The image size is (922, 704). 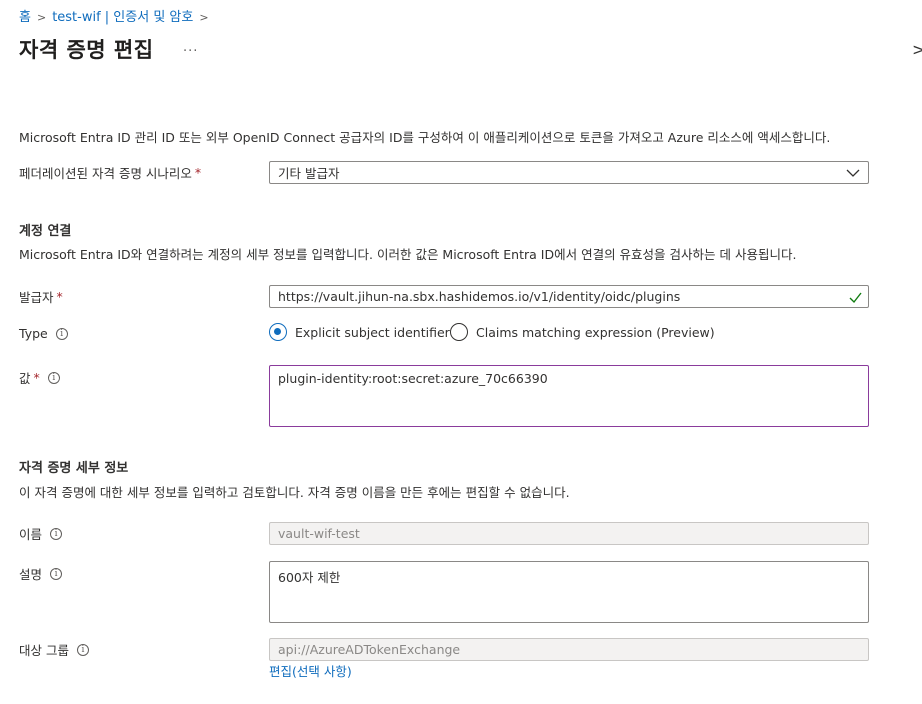 I want to click on description-textarea: 600자 제한, so click(x=569, y=592).